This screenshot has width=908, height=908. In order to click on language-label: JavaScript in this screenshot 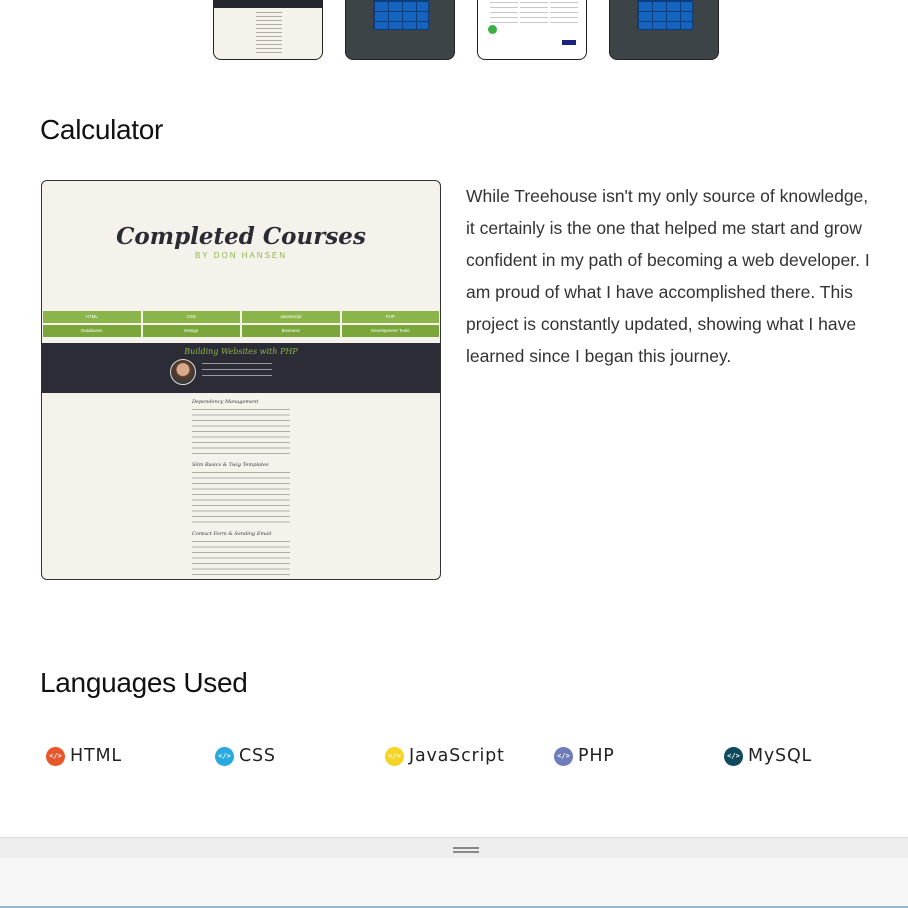, I will do `click(457, 756)`.